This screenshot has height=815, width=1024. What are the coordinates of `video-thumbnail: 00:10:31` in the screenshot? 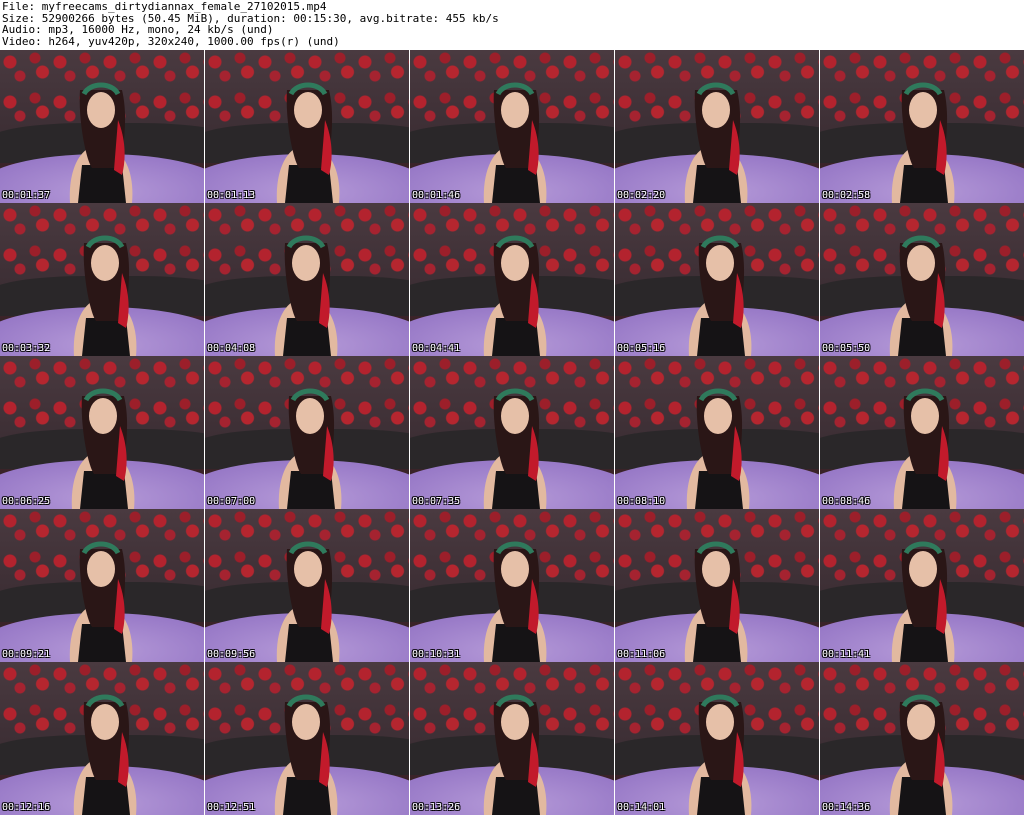 It's located at (512, 585).